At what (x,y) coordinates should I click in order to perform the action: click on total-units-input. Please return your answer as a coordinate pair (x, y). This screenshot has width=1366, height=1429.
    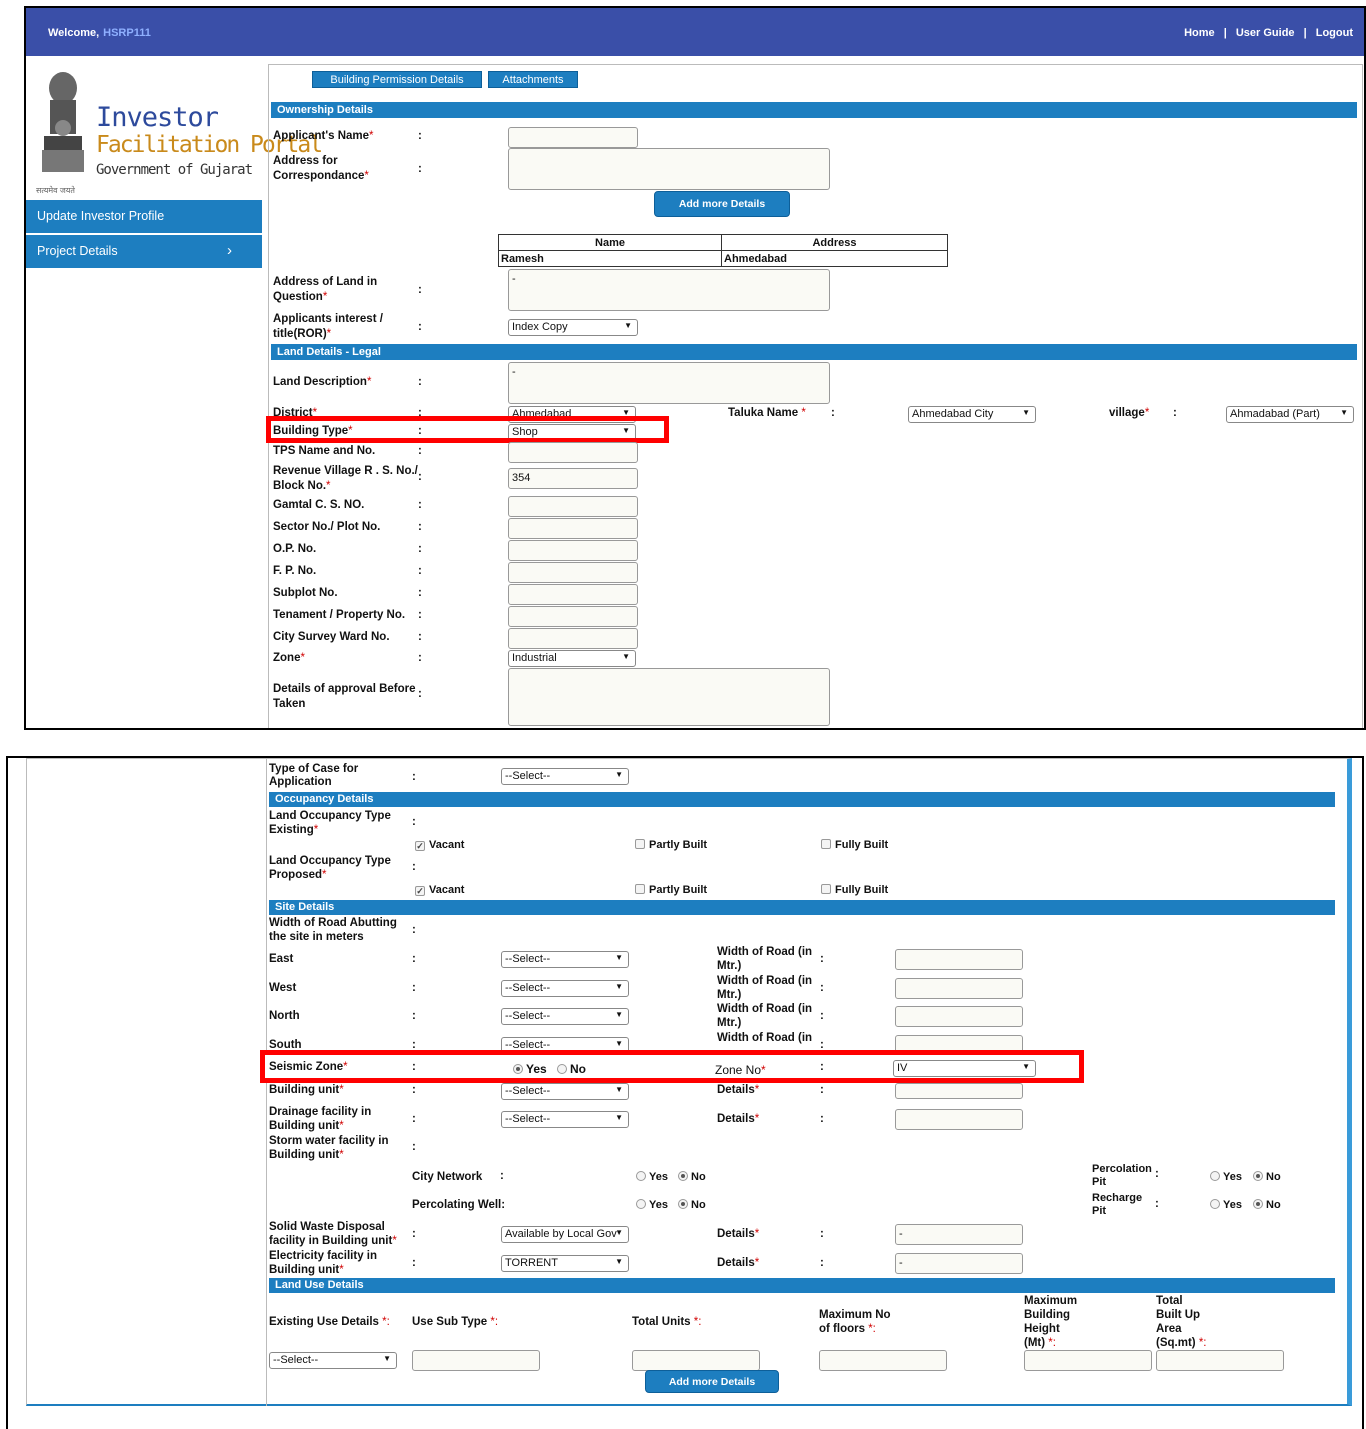
    Looking at the image, I should click on (696, 1360).